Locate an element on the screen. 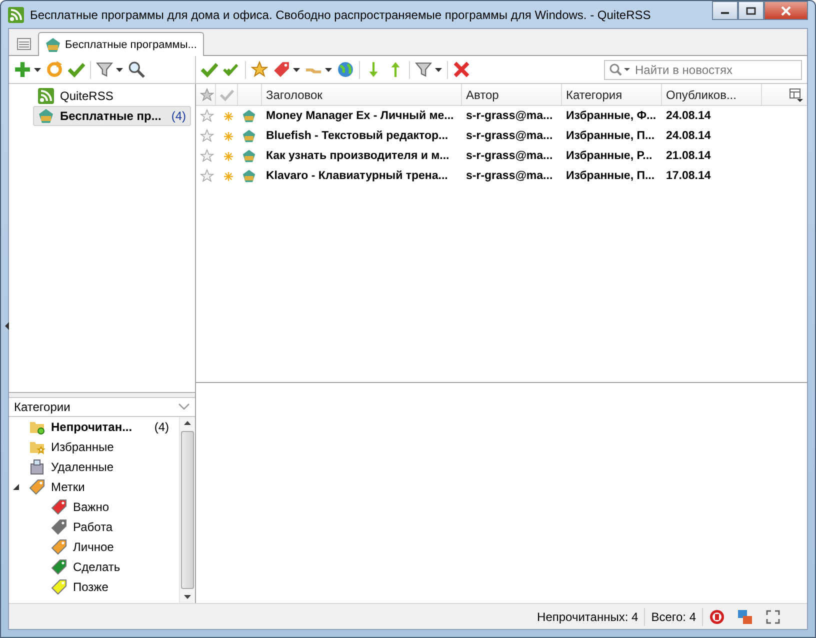  category-item: Сделать is located at coordinates (96, 567).